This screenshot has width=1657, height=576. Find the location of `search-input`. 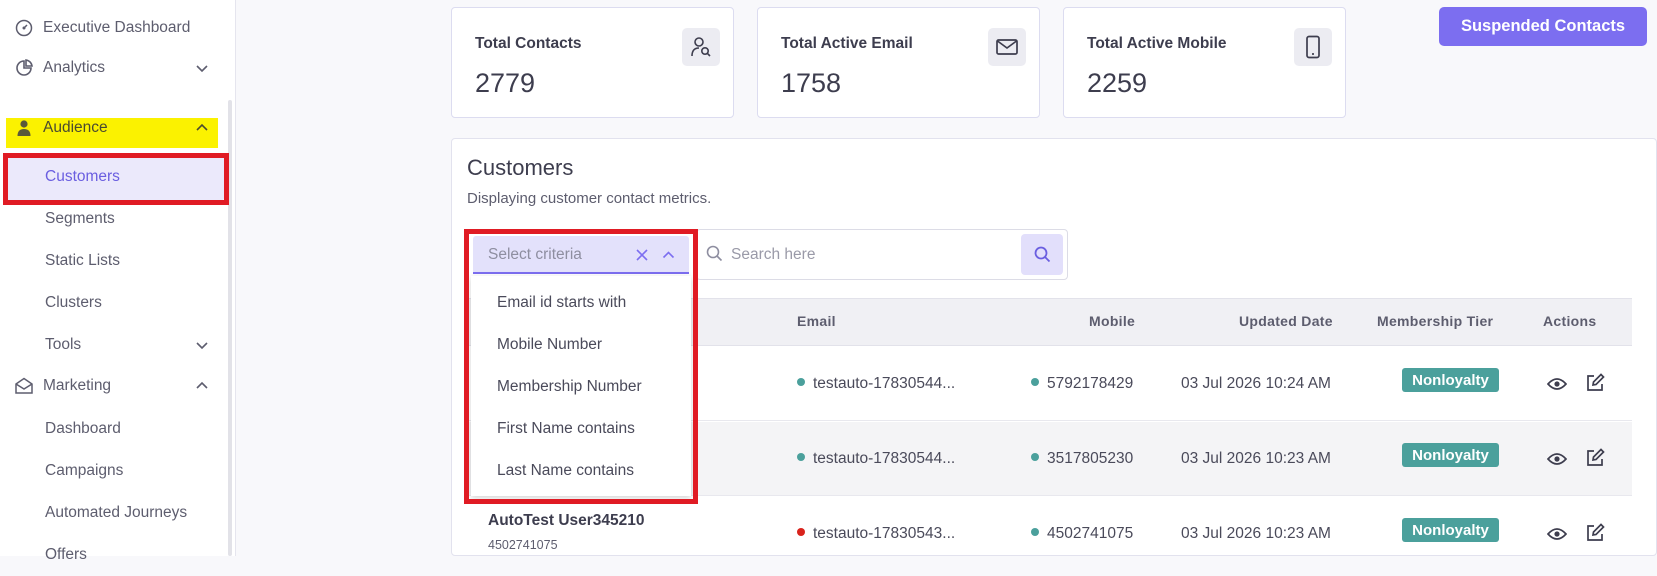

search-input is located at coordinates (871, 255).